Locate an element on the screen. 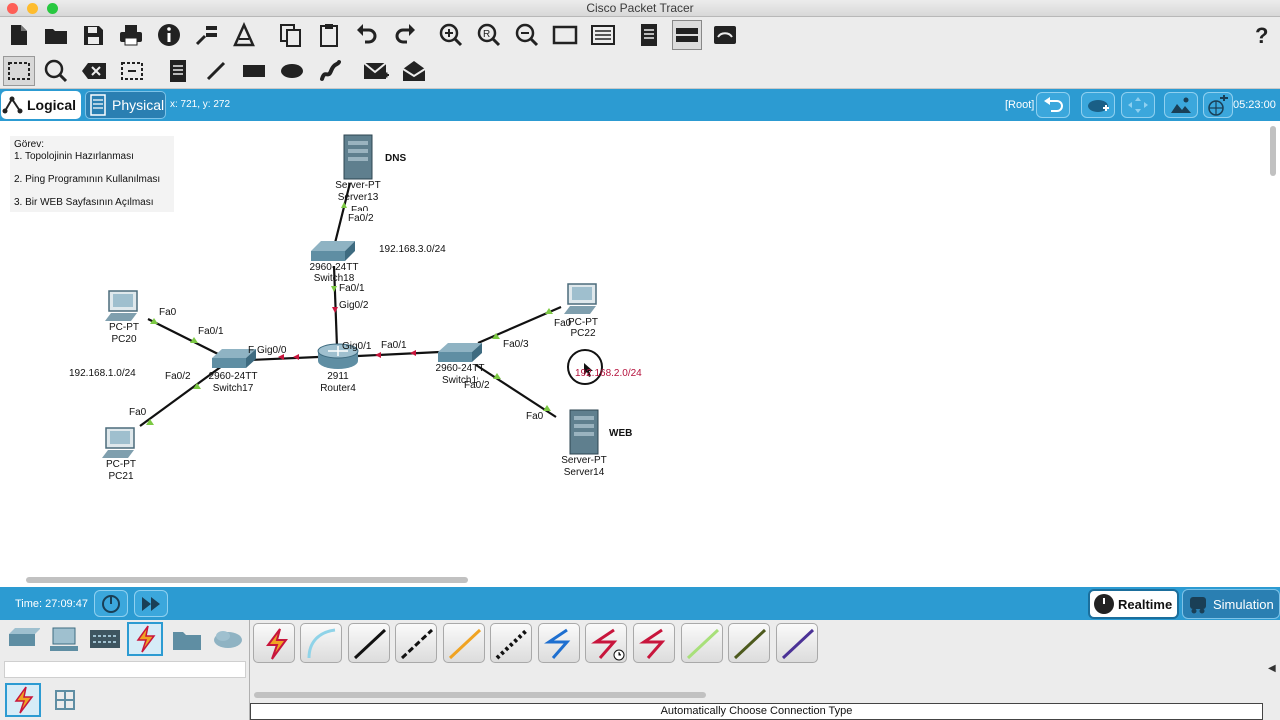  zoom-out-icon is located at coordinates (527, 35).